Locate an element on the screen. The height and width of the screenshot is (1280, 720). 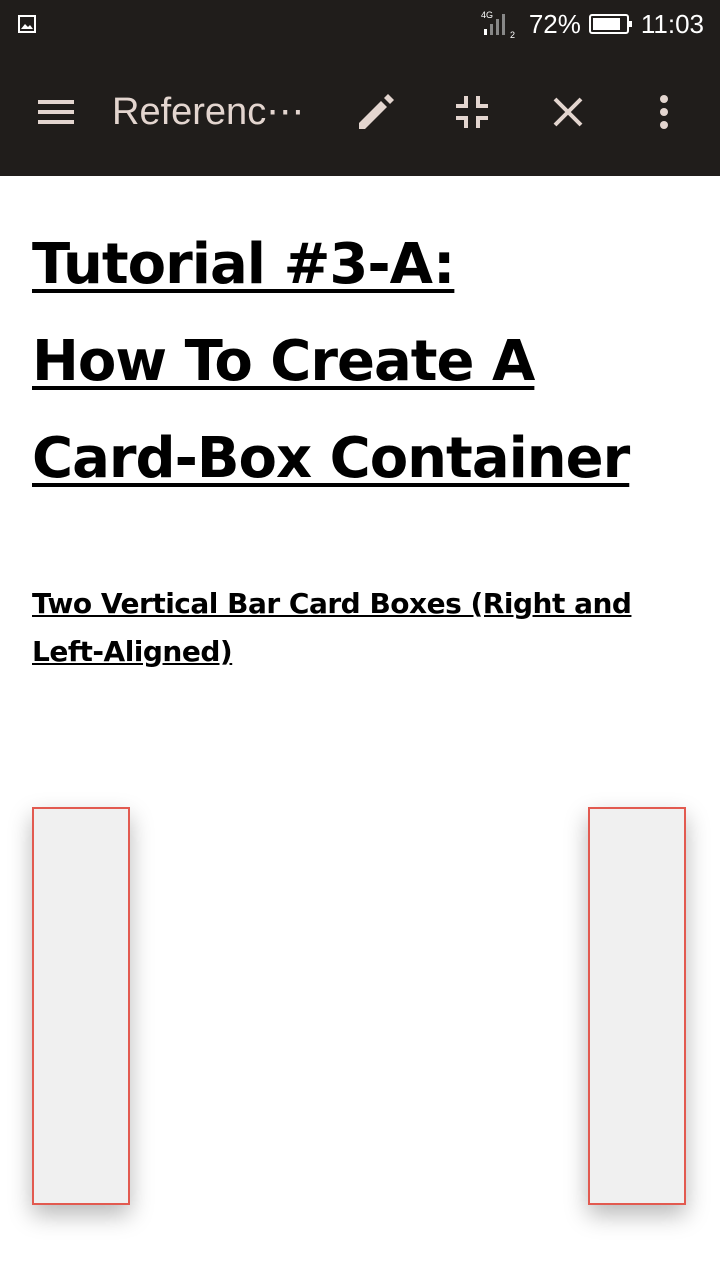
toolbar-title: Referenc⋯ is located at coordinates (208, 112).